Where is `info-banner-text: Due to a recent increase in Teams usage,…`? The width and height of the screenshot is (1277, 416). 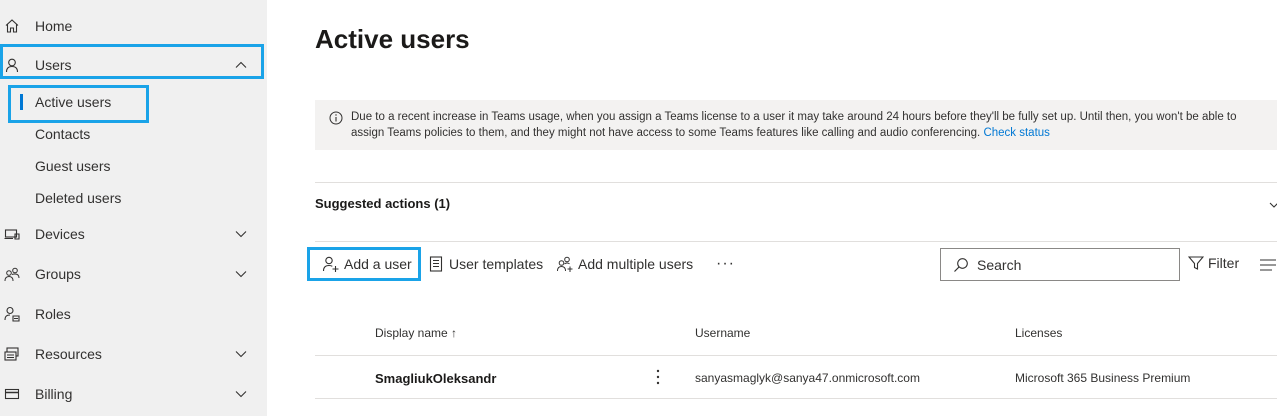
info-banner-text: Due to a recent increase in Teams usage,… is located at coordinates (811, 125).